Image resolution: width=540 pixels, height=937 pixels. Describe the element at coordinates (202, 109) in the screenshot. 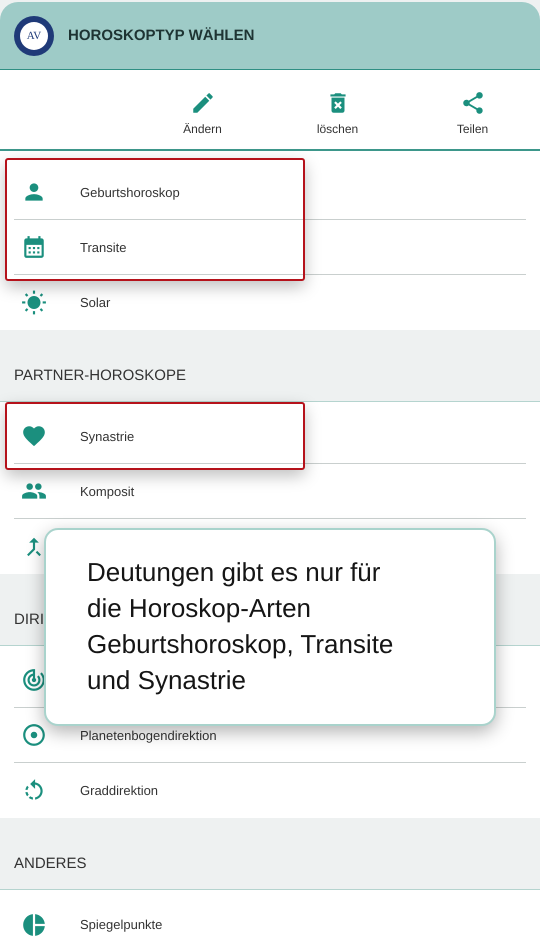

I see `edit-button: Ändern` at that location.